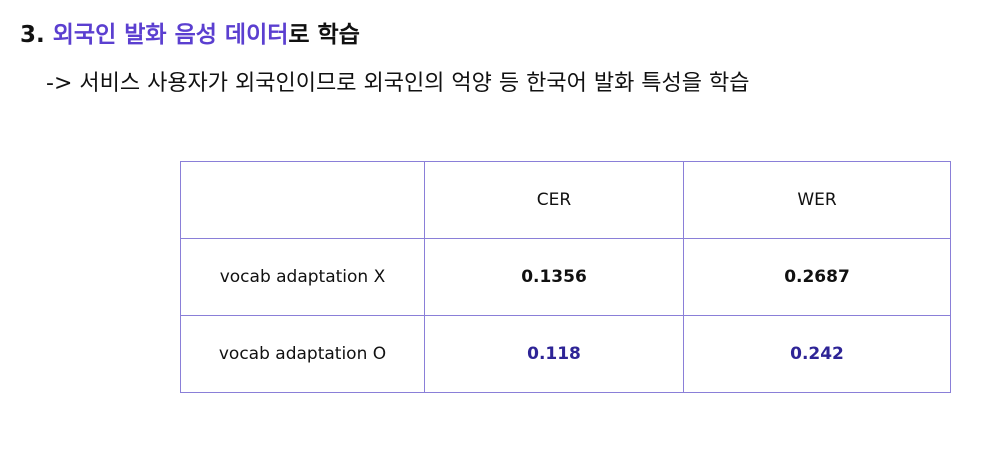  What do you see at coordinates (554, 354) in the screenshot?
I see `cer-value: 0.118` at bounding box center [554, 354].